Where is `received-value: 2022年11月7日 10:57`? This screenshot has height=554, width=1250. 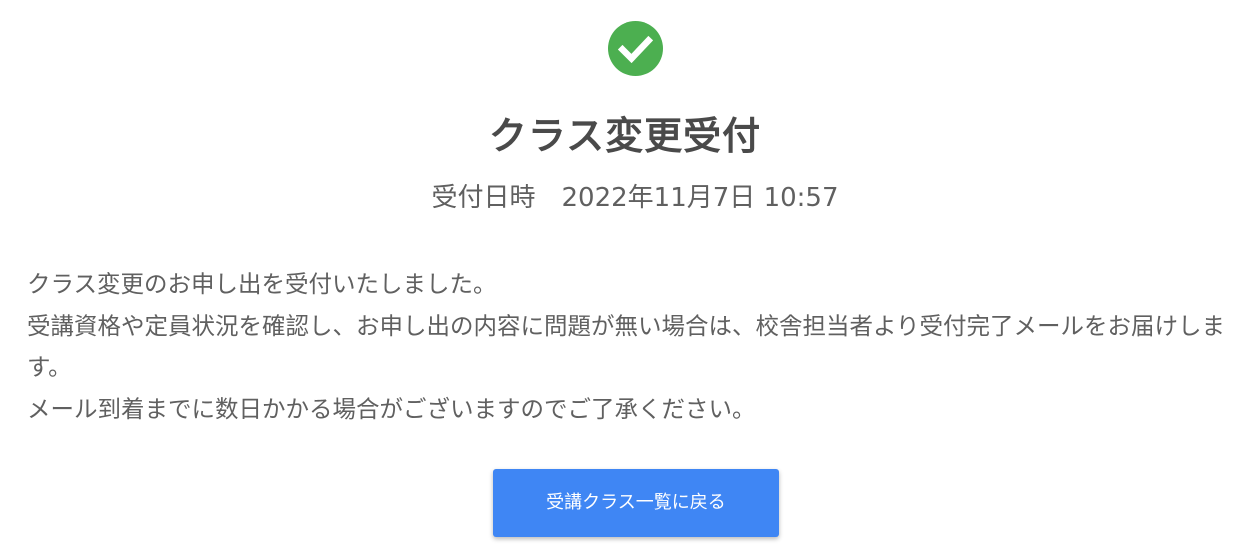
received-value: 2022年11月7日 10:57 is located at coordinates (700, 198).